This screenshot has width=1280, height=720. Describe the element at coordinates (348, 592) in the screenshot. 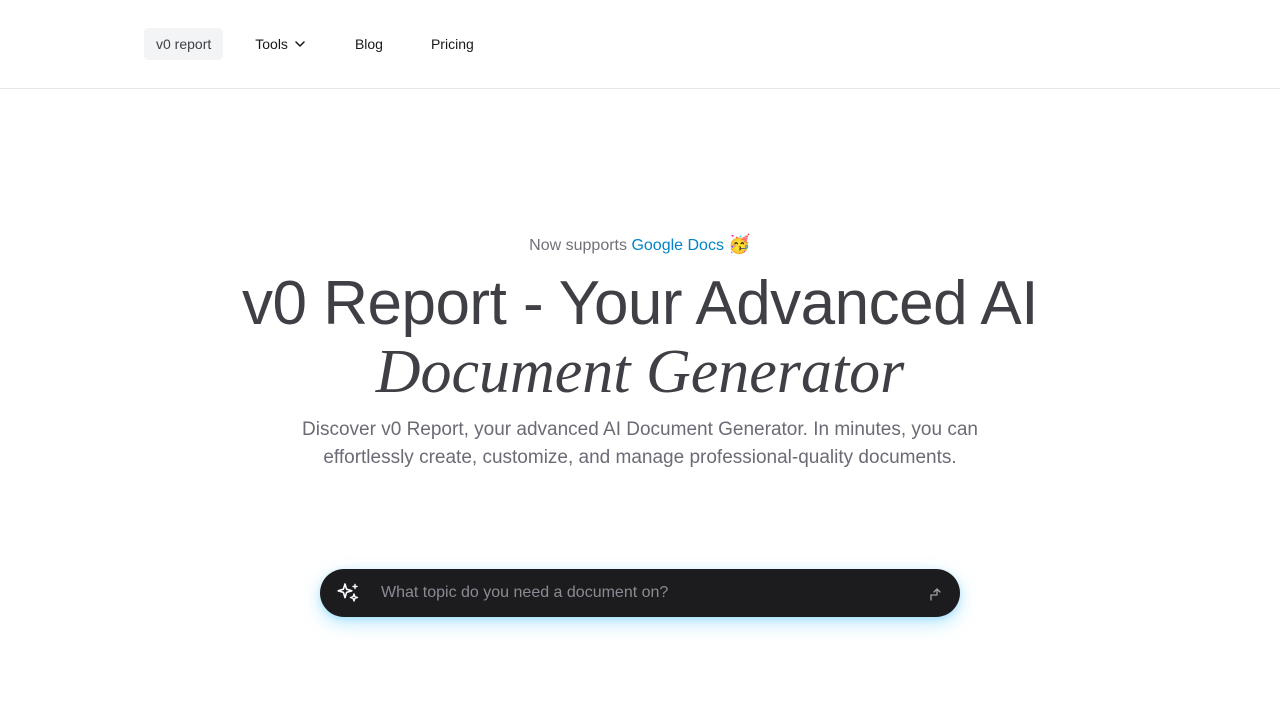

I see `sparkles-icon` at that location.